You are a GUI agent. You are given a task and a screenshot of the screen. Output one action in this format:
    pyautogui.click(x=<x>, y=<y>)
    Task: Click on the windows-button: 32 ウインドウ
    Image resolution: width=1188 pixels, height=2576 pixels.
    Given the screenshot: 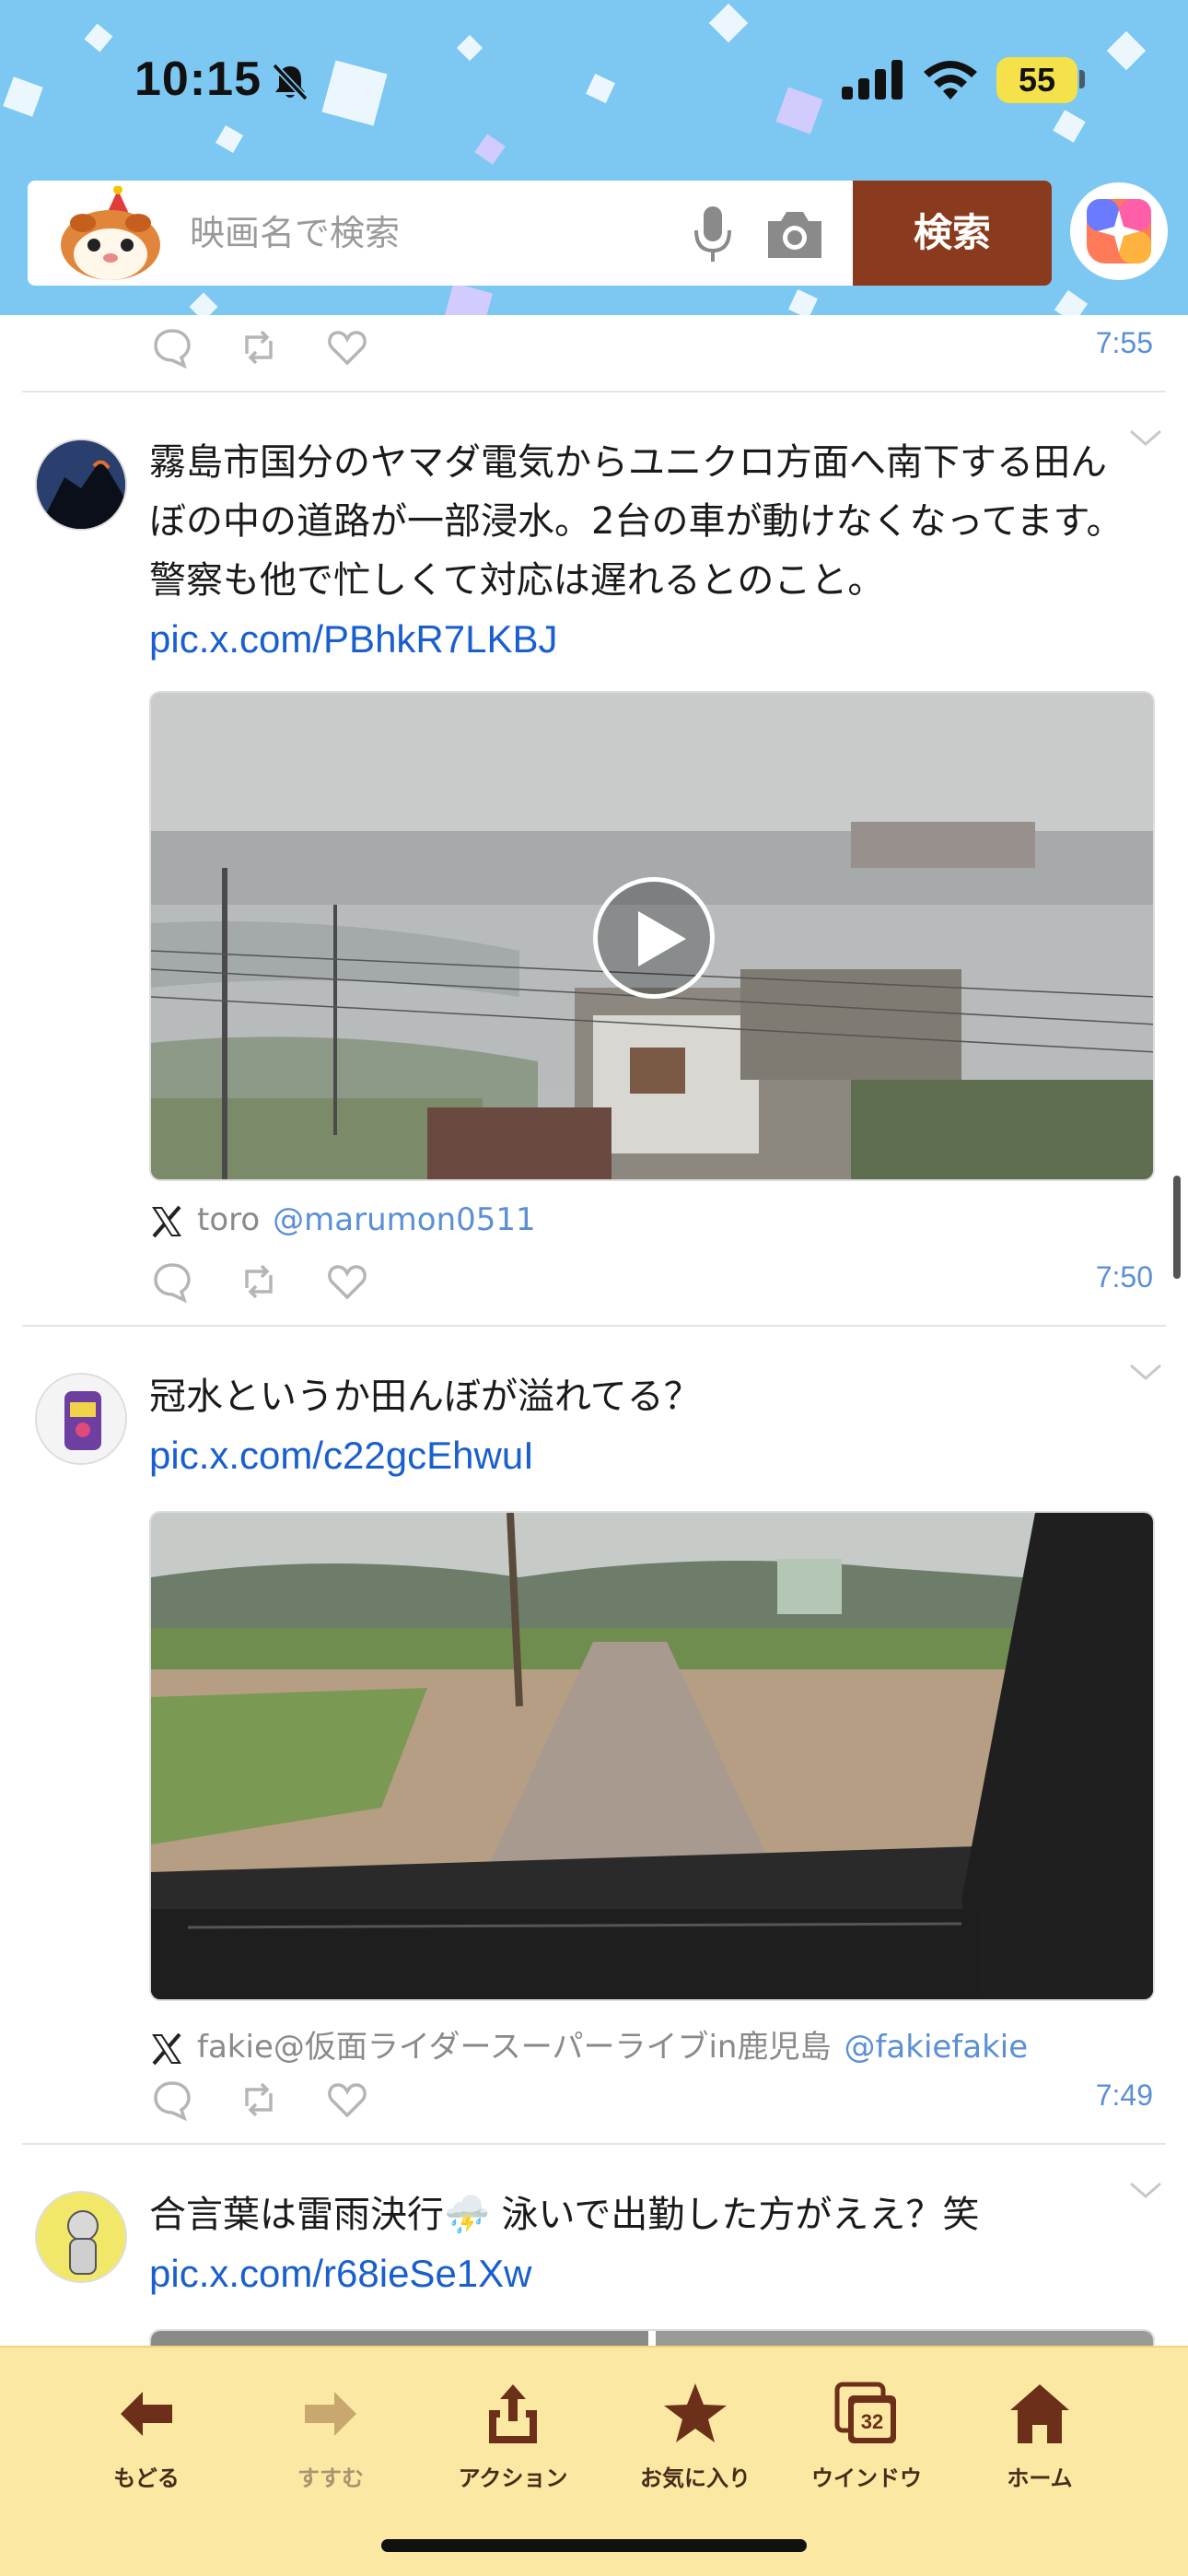 What is the action you would take?
    pyautogui.click(x=866, y=2436)
    